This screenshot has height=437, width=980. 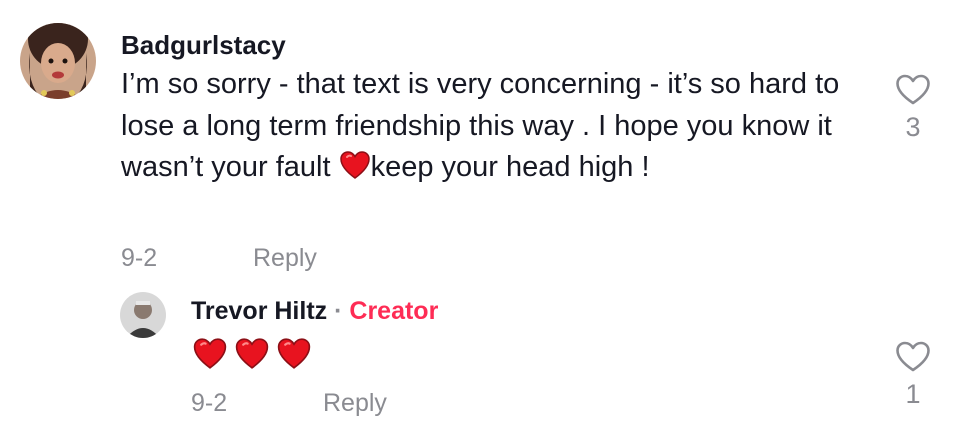 What do you see at coordinates (203, 45) in the screenshot?
I see `commenter-username: Badgurlstacy` at bounding box center [203, 45].